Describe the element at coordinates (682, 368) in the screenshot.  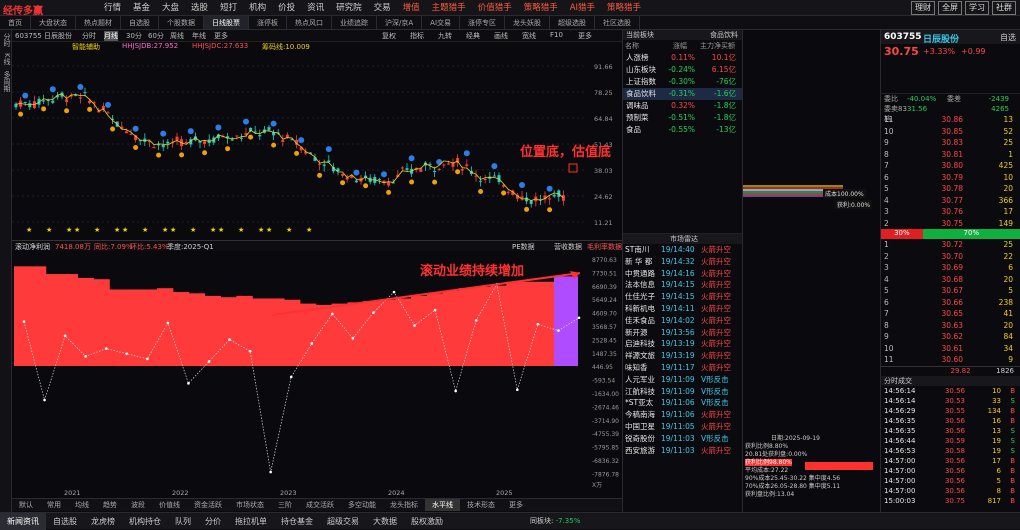
I see `radar-row: 味知香 19/11:17 火箭升空` at that location.